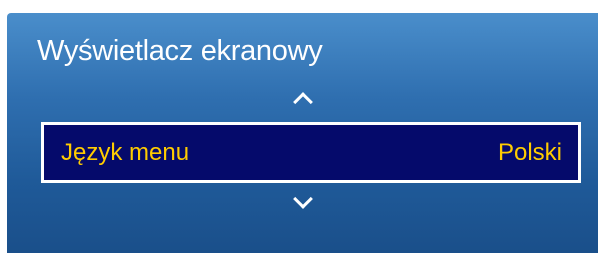  What do you see at coordinates (180, 51) in the screenshot?
I see `menu-title: Wyświetlacz ekranowy` at bounding box center [180, 51].